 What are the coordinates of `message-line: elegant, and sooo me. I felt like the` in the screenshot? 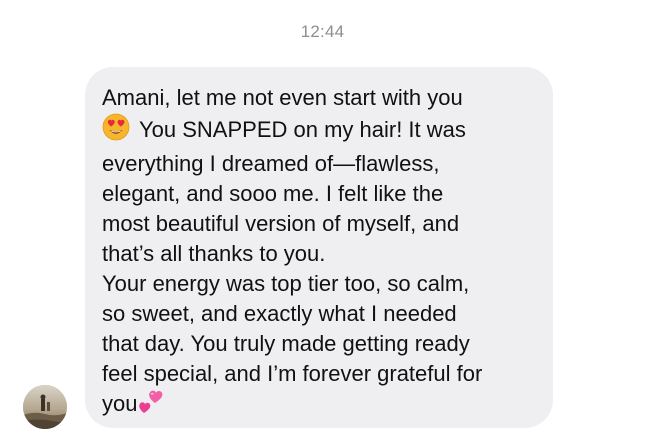 It's located at (273, 193).